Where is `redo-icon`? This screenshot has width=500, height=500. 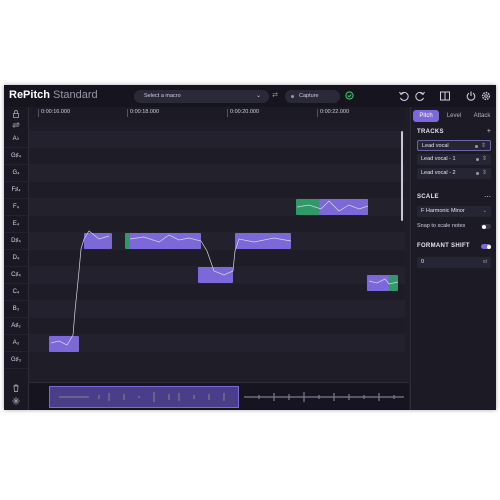
redo-icon is located at coordinates (420, 96).